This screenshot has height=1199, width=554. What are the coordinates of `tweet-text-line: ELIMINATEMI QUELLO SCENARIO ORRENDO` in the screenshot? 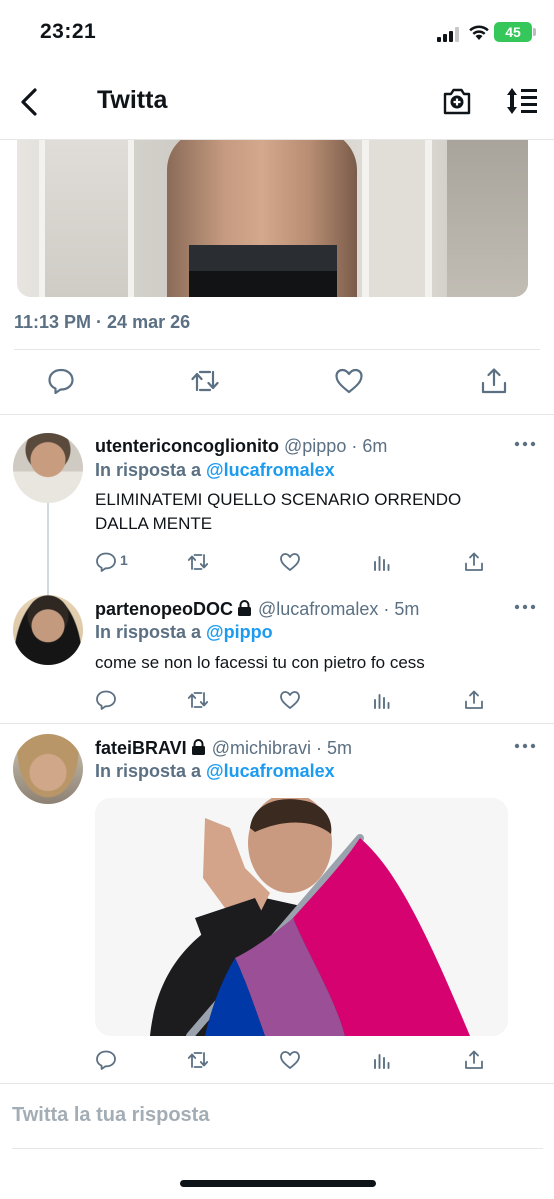 It's located at (278, 499).